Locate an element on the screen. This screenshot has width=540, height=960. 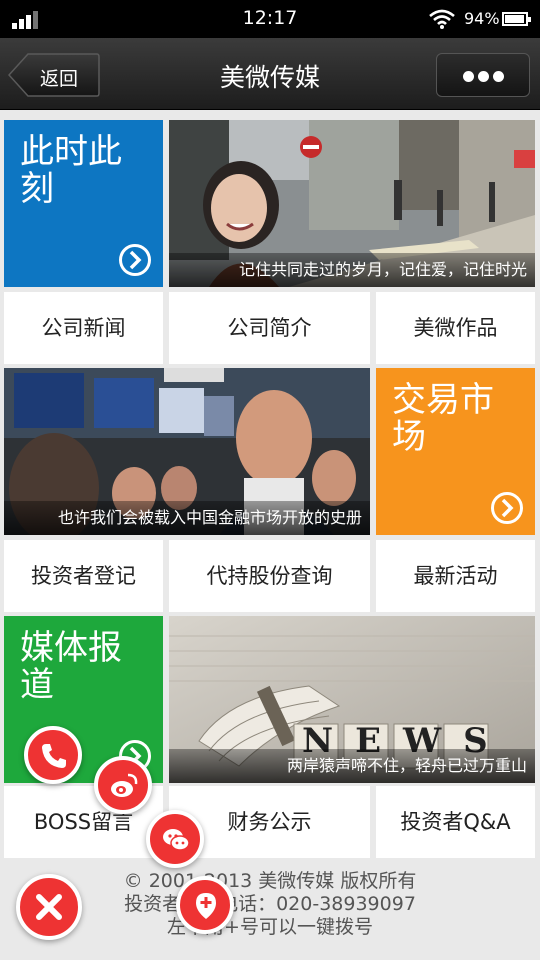
dial-hint-text: 左下角+号可以一键拨号 is located at coordinates (270, 927).